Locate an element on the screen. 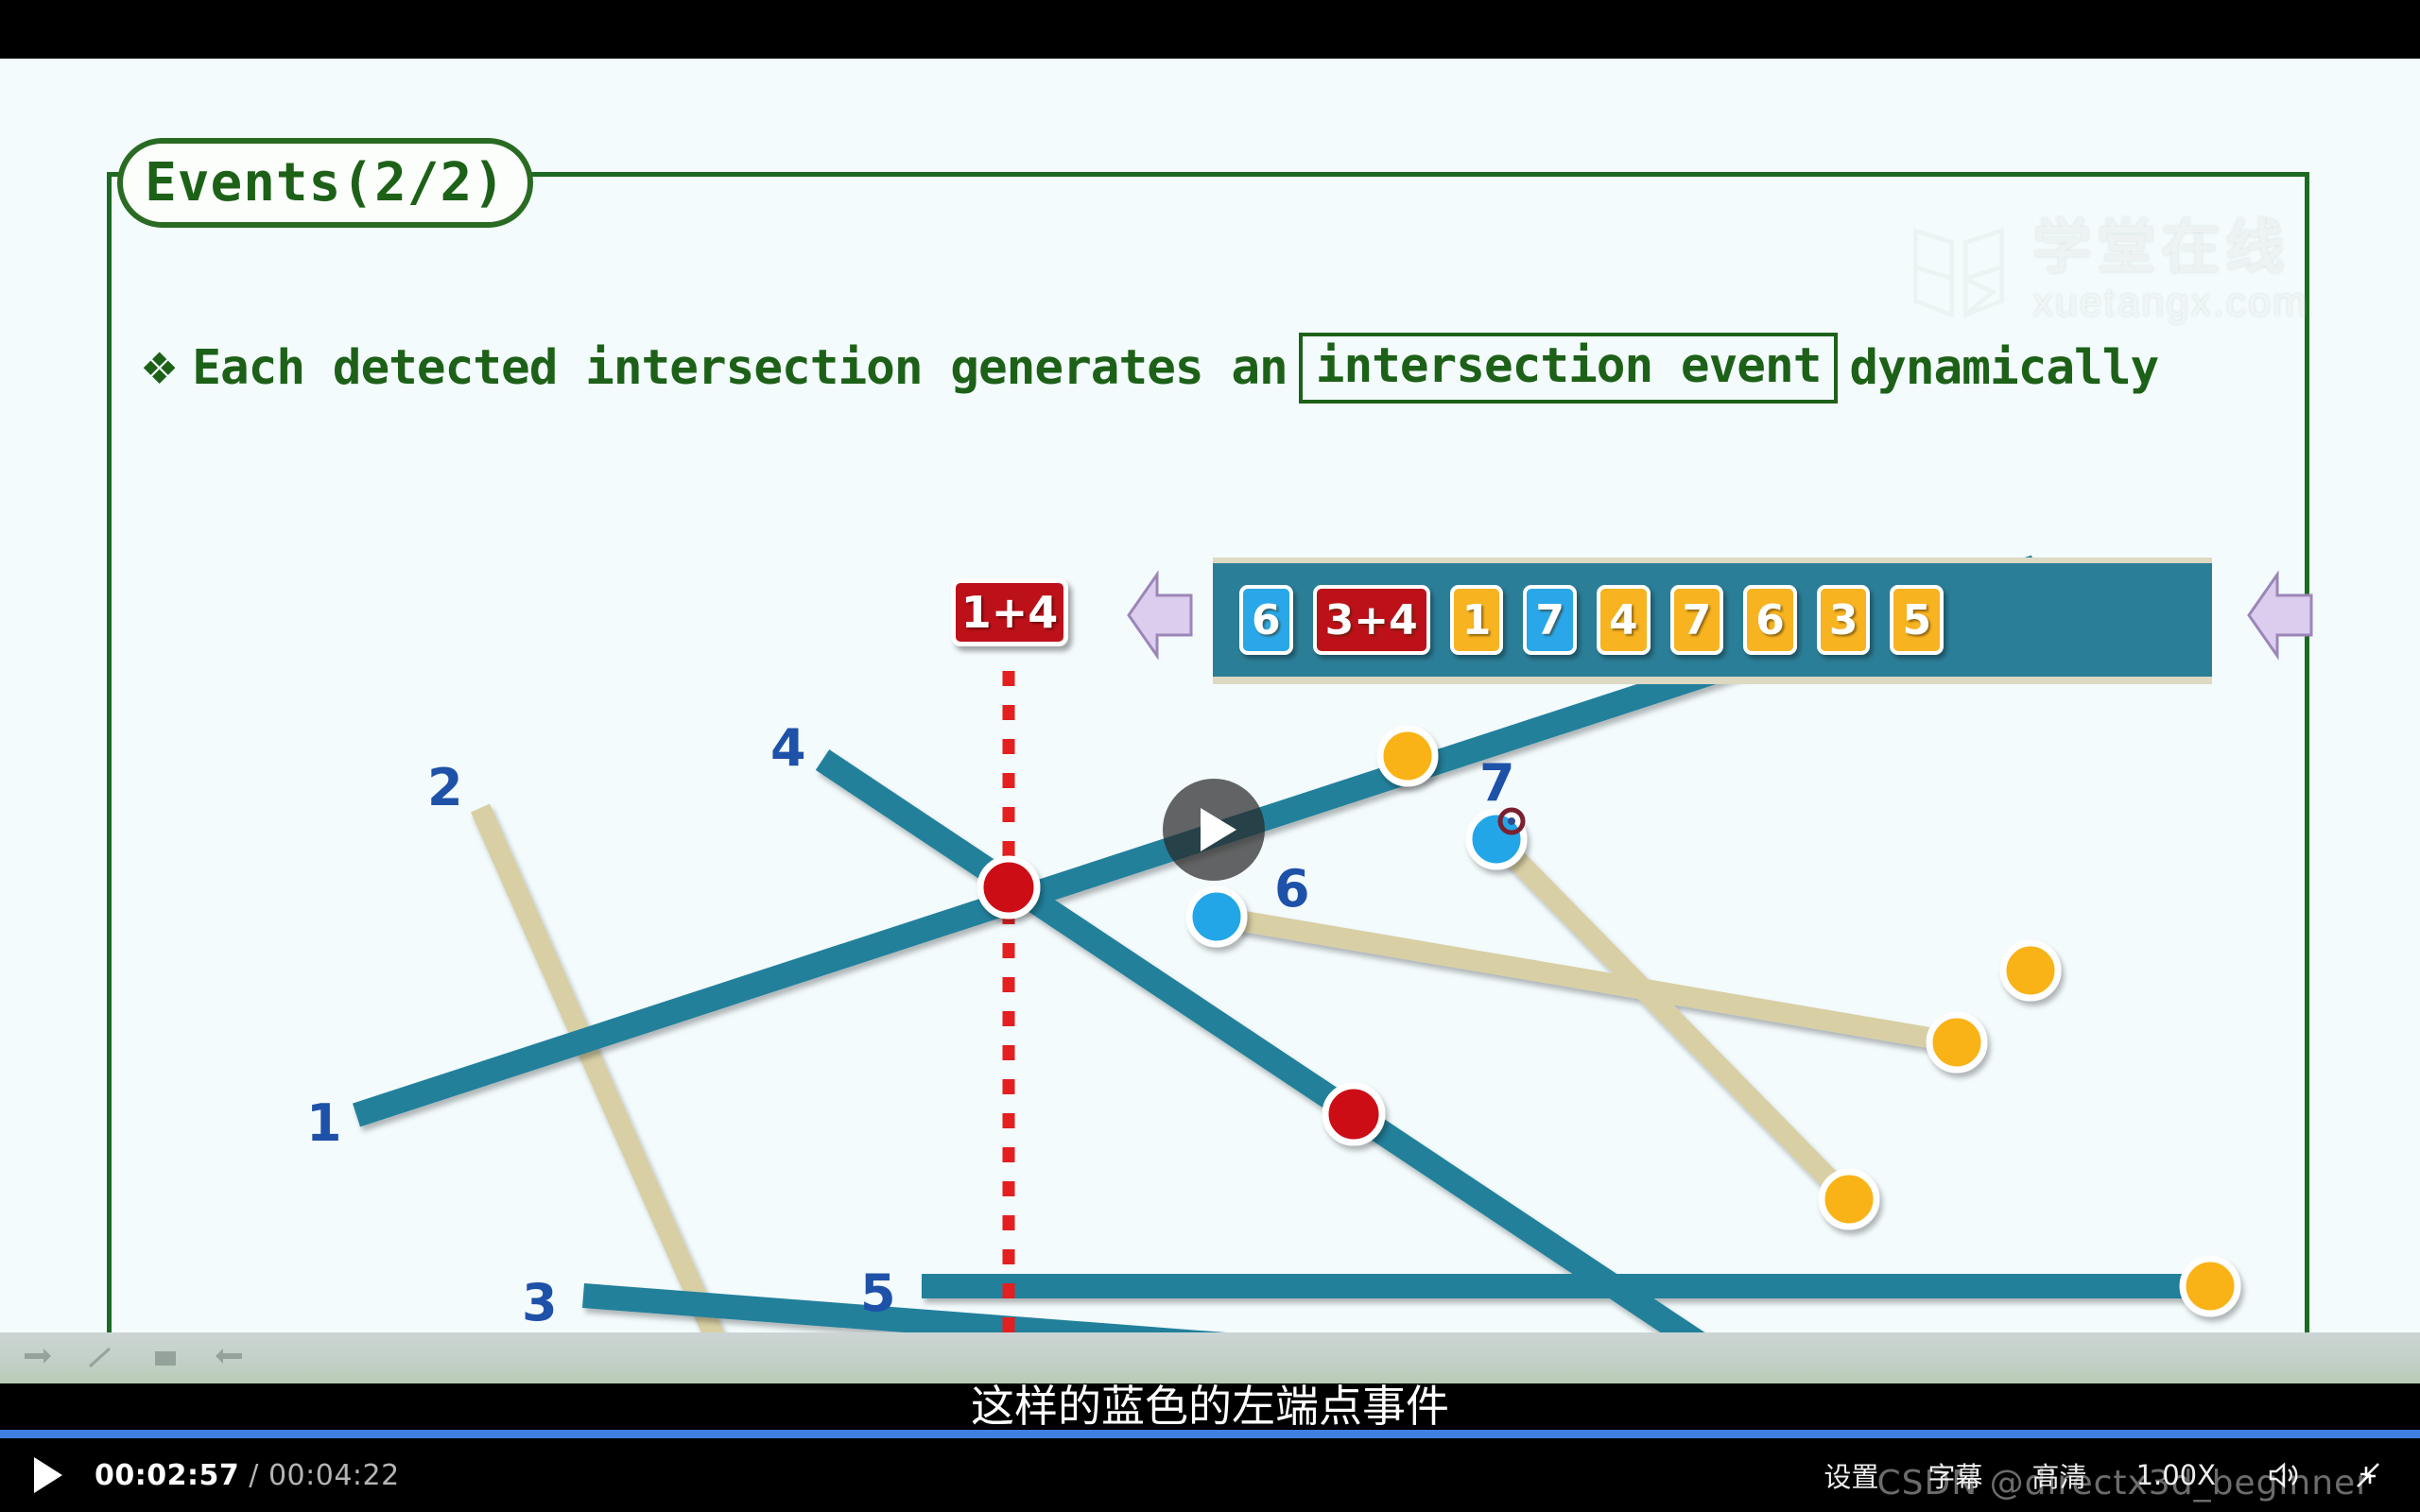 The width and height of the screenshot is (2420, 1512). event-queue: 6 3+4 1 7 4 7 6 3 5 is located at coordinates (1712, 621).